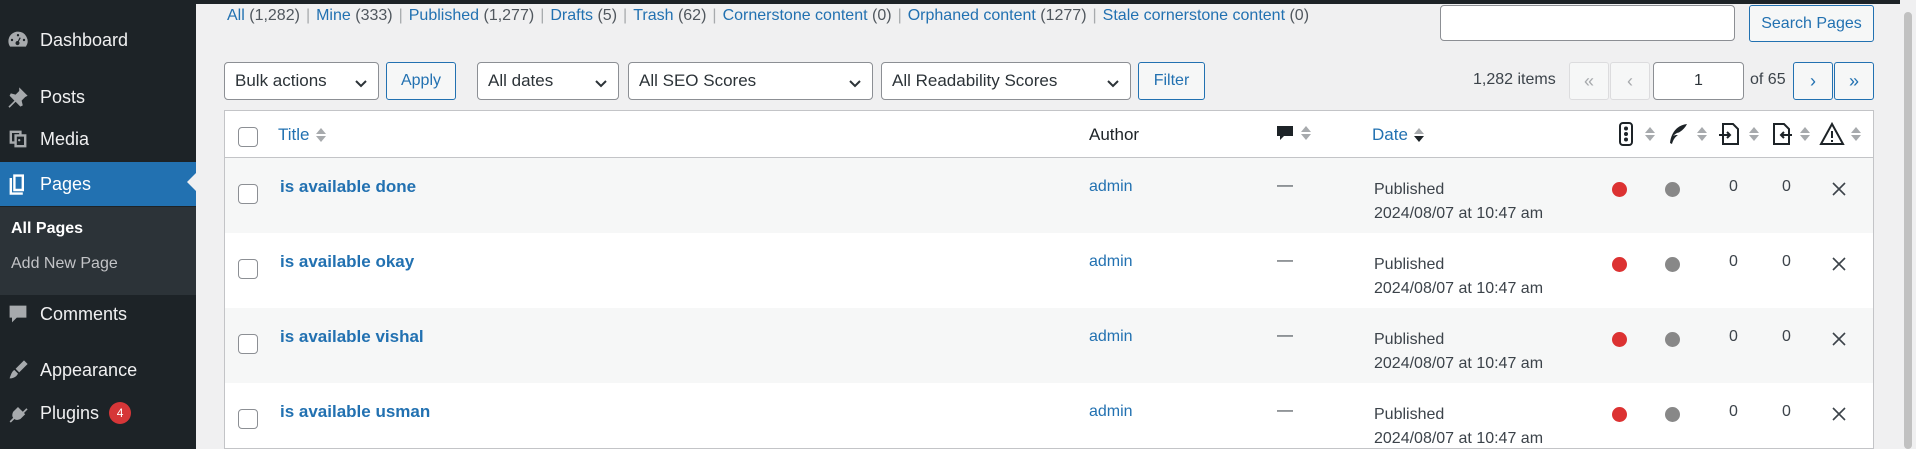 This screenshot has height=449, width=1916. Describe the element at coordinates (98, 413) in the screenshot. I see `menu-item-plugins: Plugins 4` at that location.